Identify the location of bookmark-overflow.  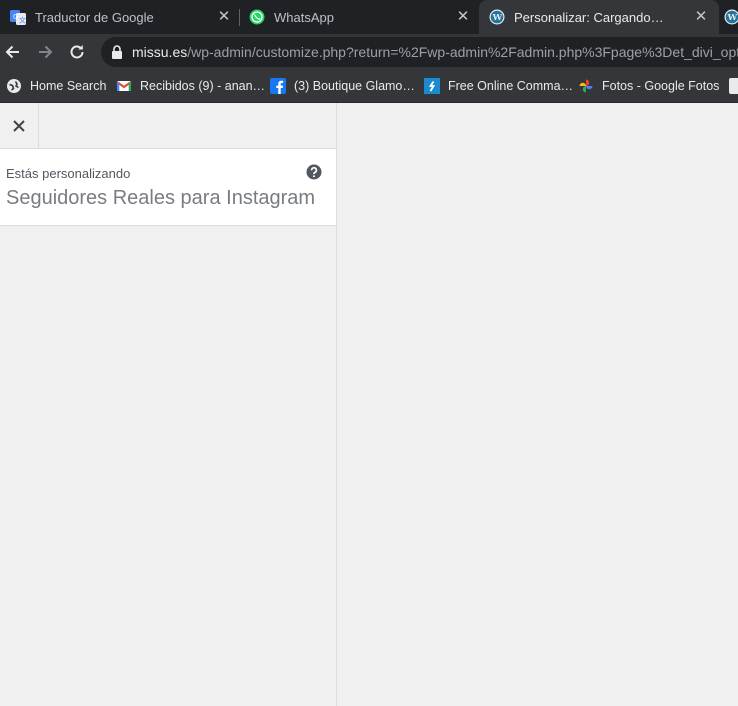
(733, 86).